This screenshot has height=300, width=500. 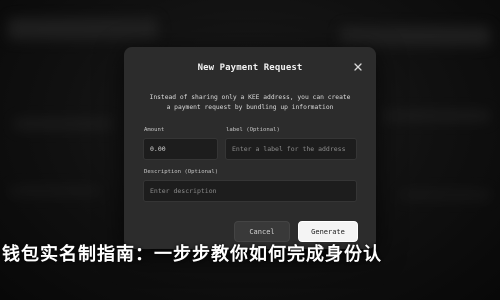 What do you see at coordinates (328, 231) in the screenshot?
I see `generate-button: Generate` at bounding box center [328, 231].